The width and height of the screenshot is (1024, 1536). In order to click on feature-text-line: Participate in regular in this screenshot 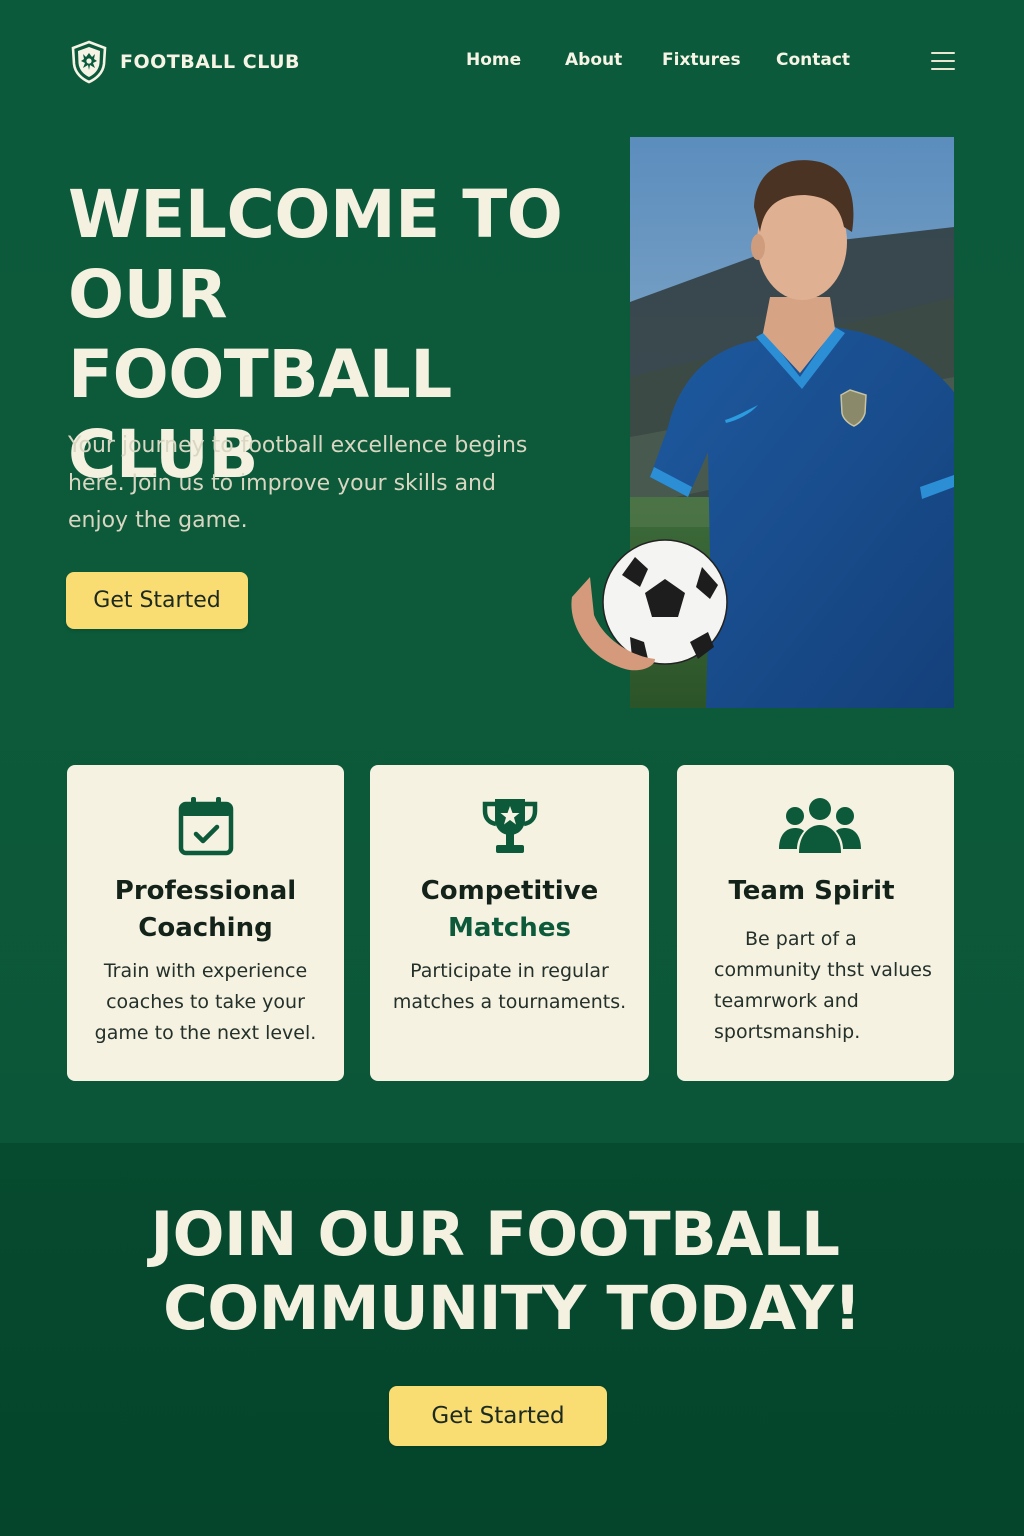, I will do `click(509, 971)`.